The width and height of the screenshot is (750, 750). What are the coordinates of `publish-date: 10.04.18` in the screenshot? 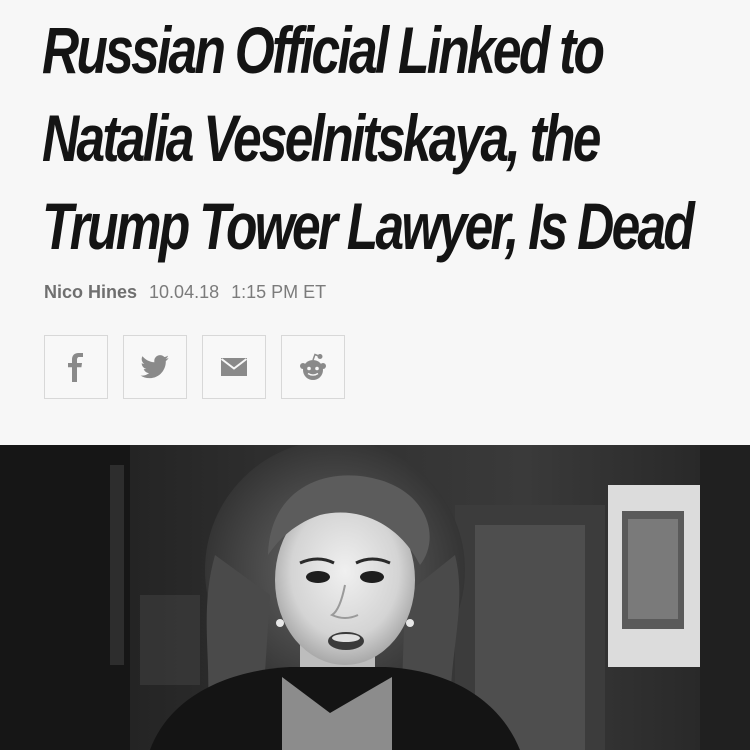 It's located at (184, 292).